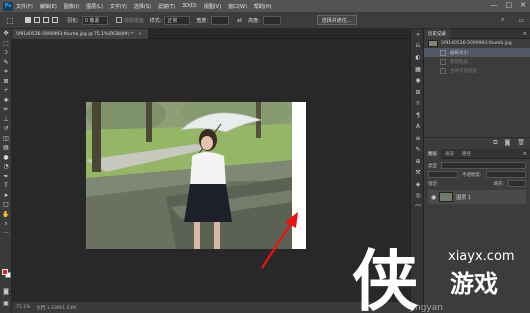 This screenshot has height=313, width=530. What do you see at coordinates (73, 20) in the screenshot?
I see `feather-label: 羽化:` at bounding box center [73, 20].